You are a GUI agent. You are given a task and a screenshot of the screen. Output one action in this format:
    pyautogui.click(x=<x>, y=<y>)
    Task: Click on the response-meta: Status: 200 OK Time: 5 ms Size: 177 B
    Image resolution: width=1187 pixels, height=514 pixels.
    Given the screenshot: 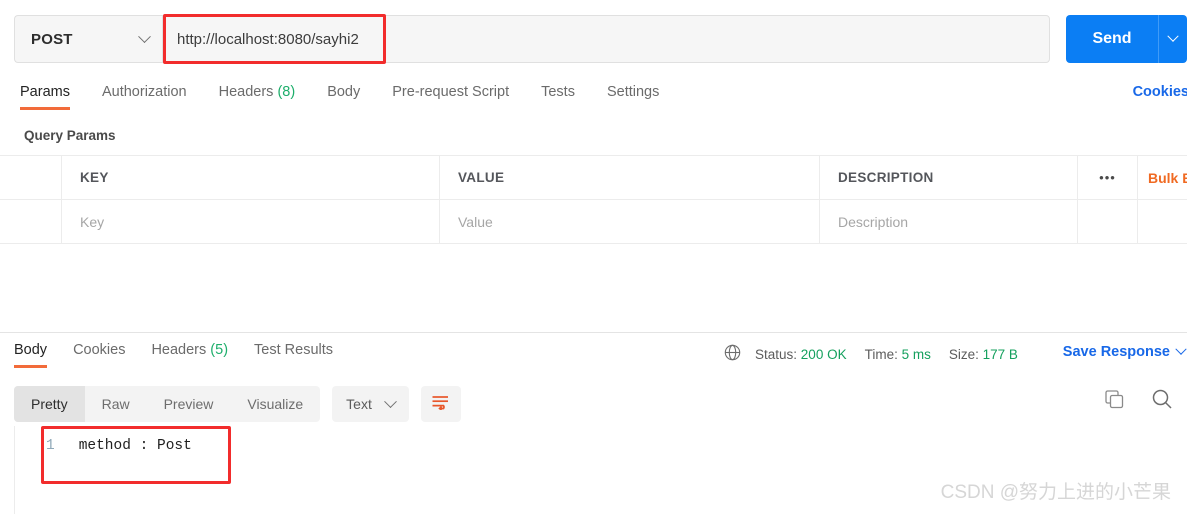 What is the action you would take?
    pyautogui.click(x=871, y=354)
    